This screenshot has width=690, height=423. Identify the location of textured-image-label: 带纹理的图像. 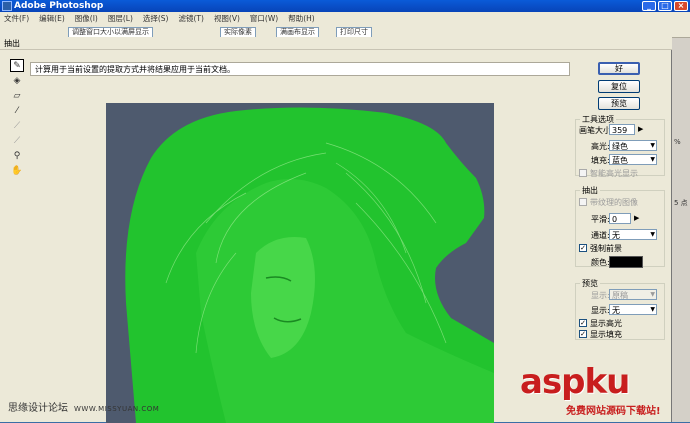
(614, 202).